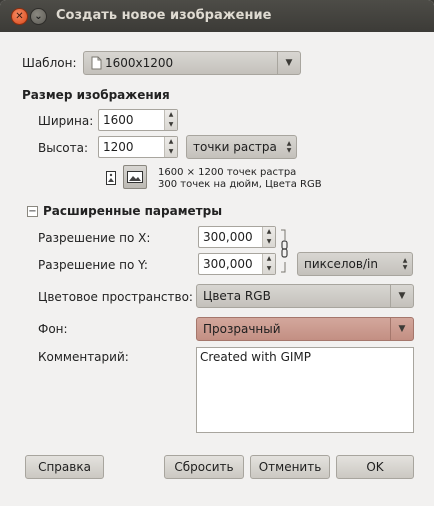 This screenshot has width=434, height=506. I want to click on size-unit-combo: точки растра ▲ ▼, so click(241, 147).